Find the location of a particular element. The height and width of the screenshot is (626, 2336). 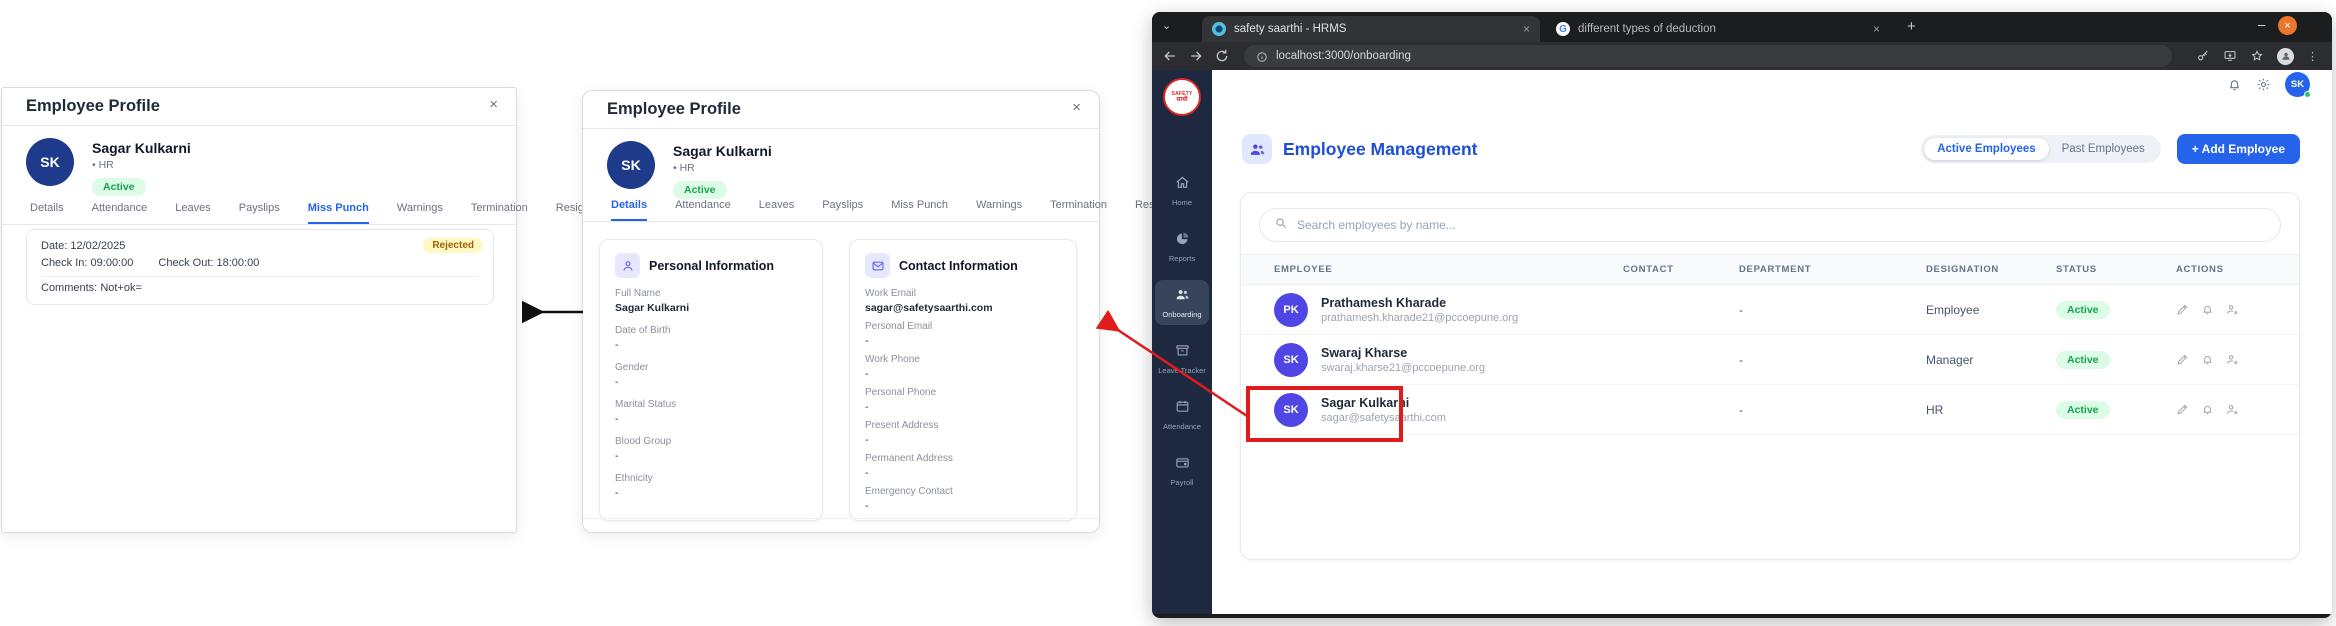

profile-field: Personal Phone - is located at coordinates (963, 400).